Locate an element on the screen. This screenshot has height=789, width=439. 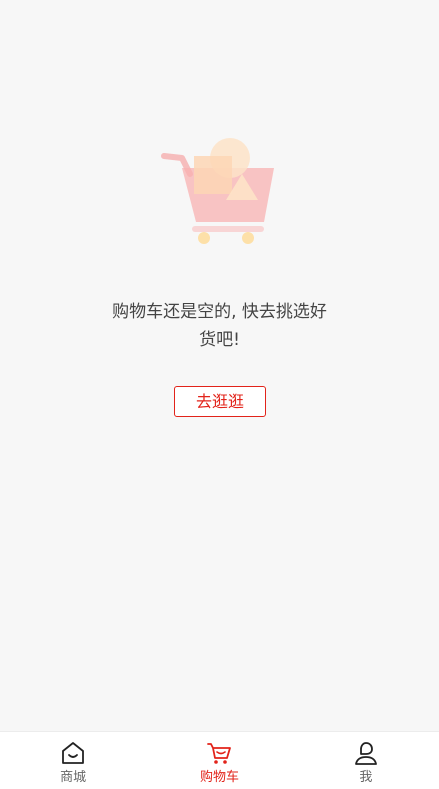
home-icon is located at coordinates (73, 753).